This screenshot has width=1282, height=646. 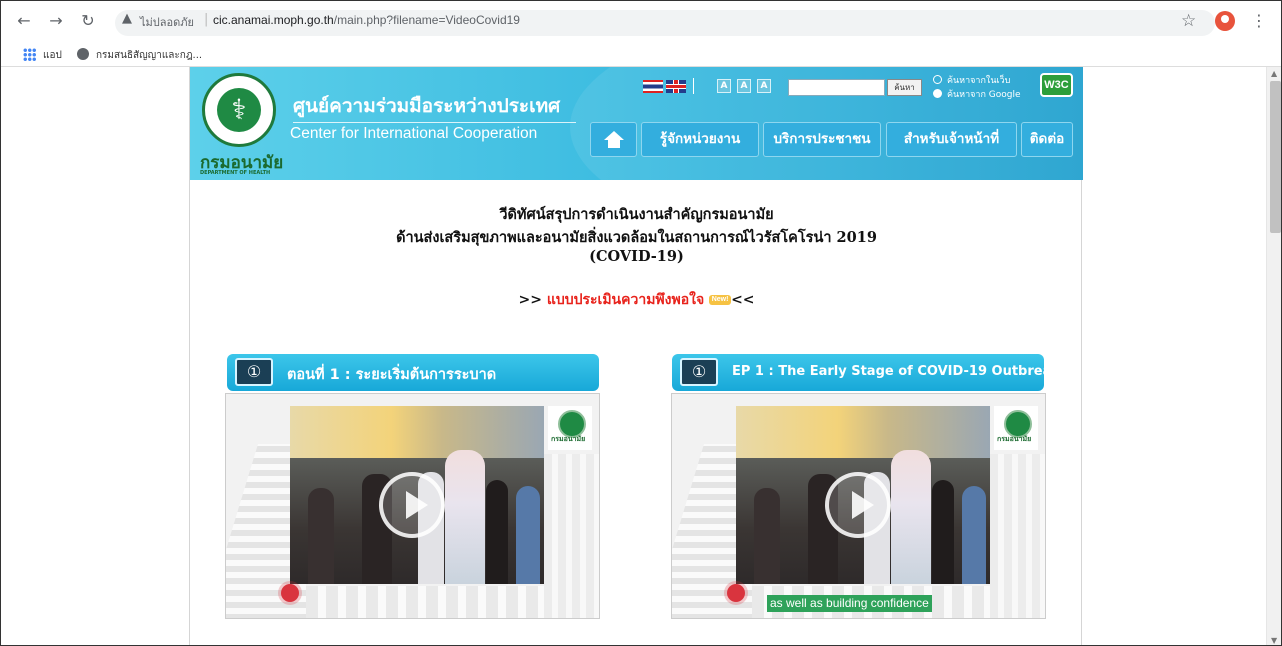 What do you see at coordinates (24, 21) in the screenshot?
I see `back-icon: ←` at bounding box center [24, 21].